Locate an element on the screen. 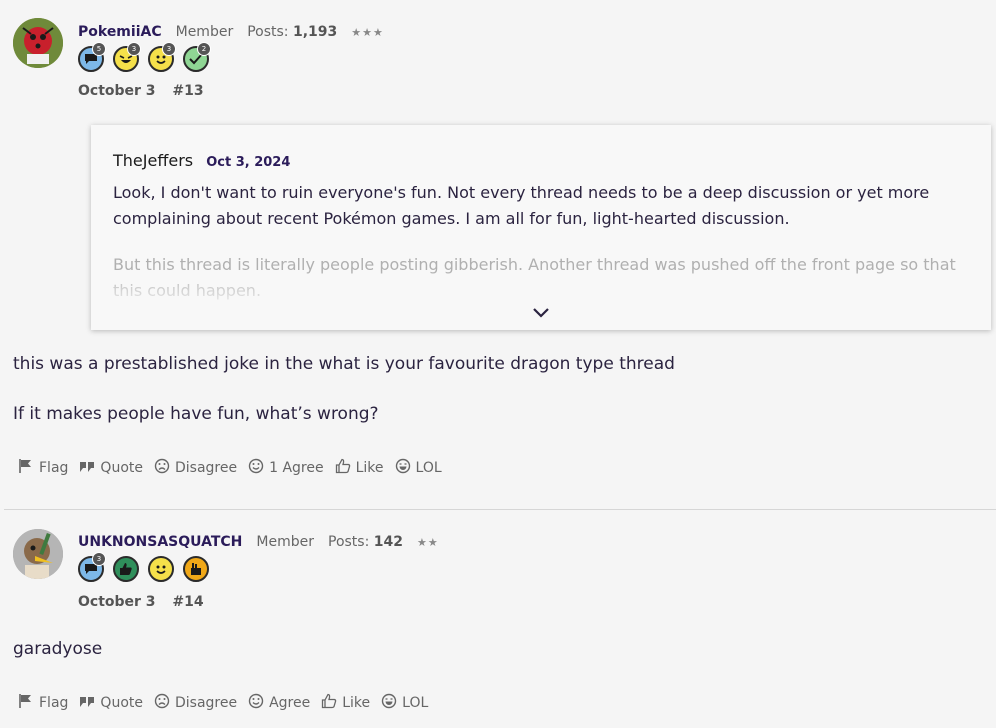  comment-body-line: garadyose is located at coordinates (58, 649).